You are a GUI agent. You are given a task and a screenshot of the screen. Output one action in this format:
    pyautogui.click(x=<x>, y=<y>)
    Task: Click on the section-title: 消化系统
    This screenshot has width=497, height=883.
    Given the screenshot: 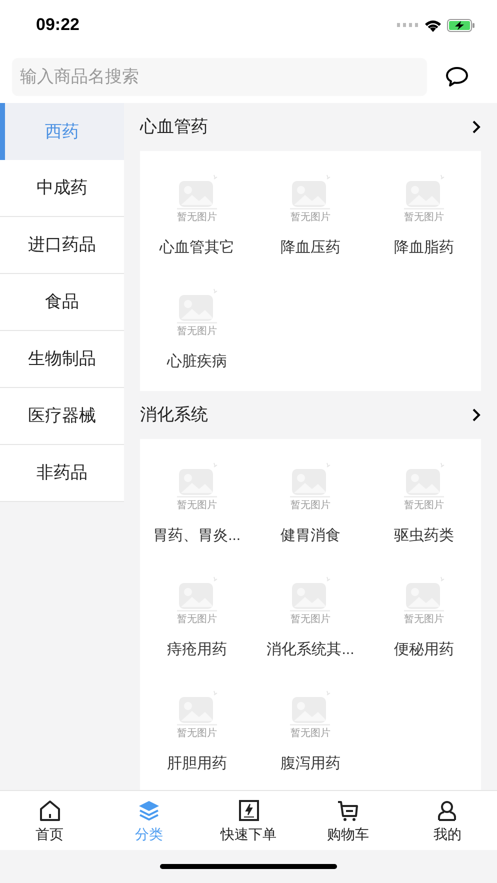 What is the action you would take?
    pyautogui.click(x=174, y=415)
    